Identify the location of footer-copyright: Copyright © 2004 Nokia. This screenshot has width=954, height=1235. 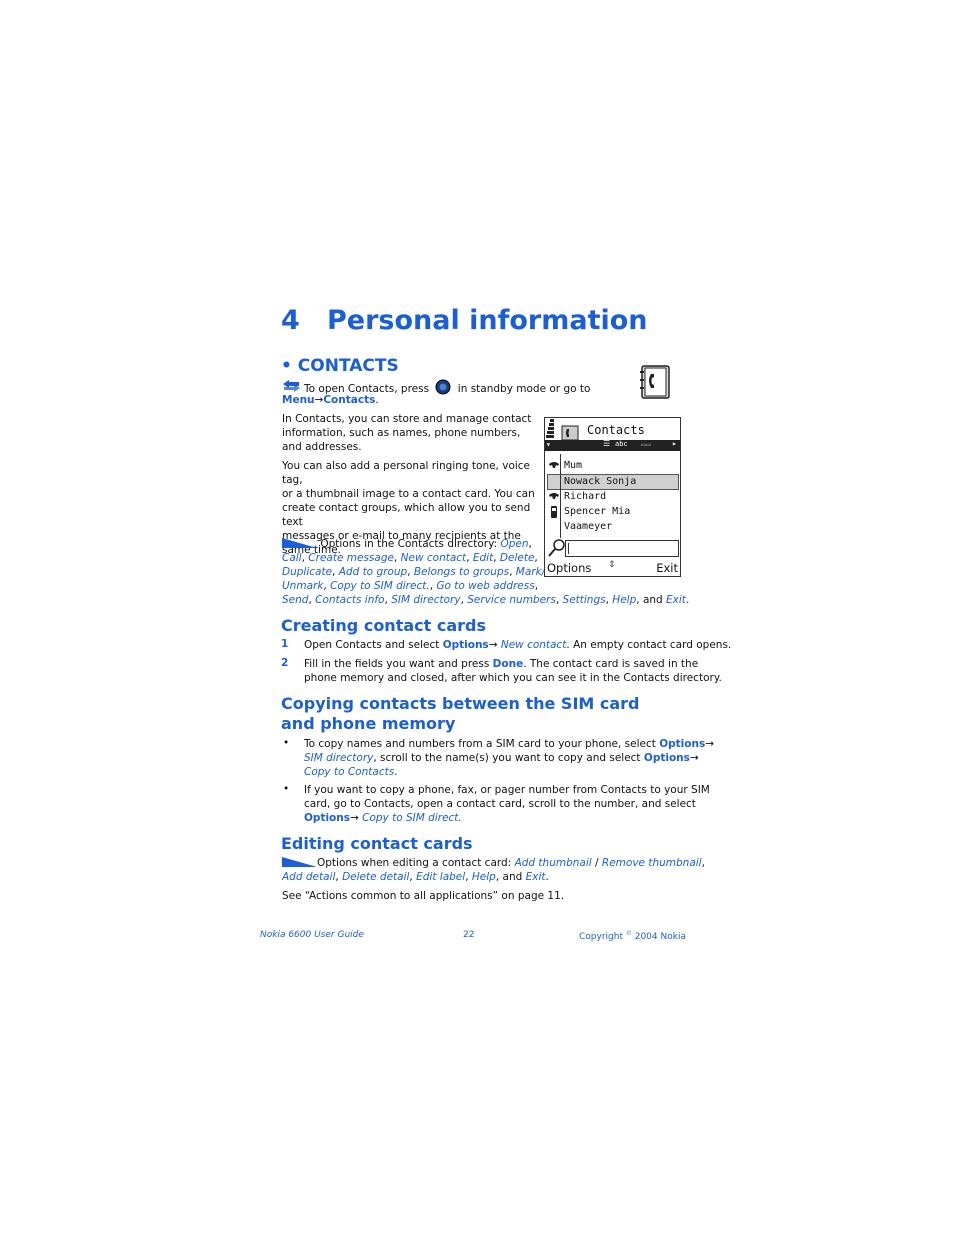
(632, 936).